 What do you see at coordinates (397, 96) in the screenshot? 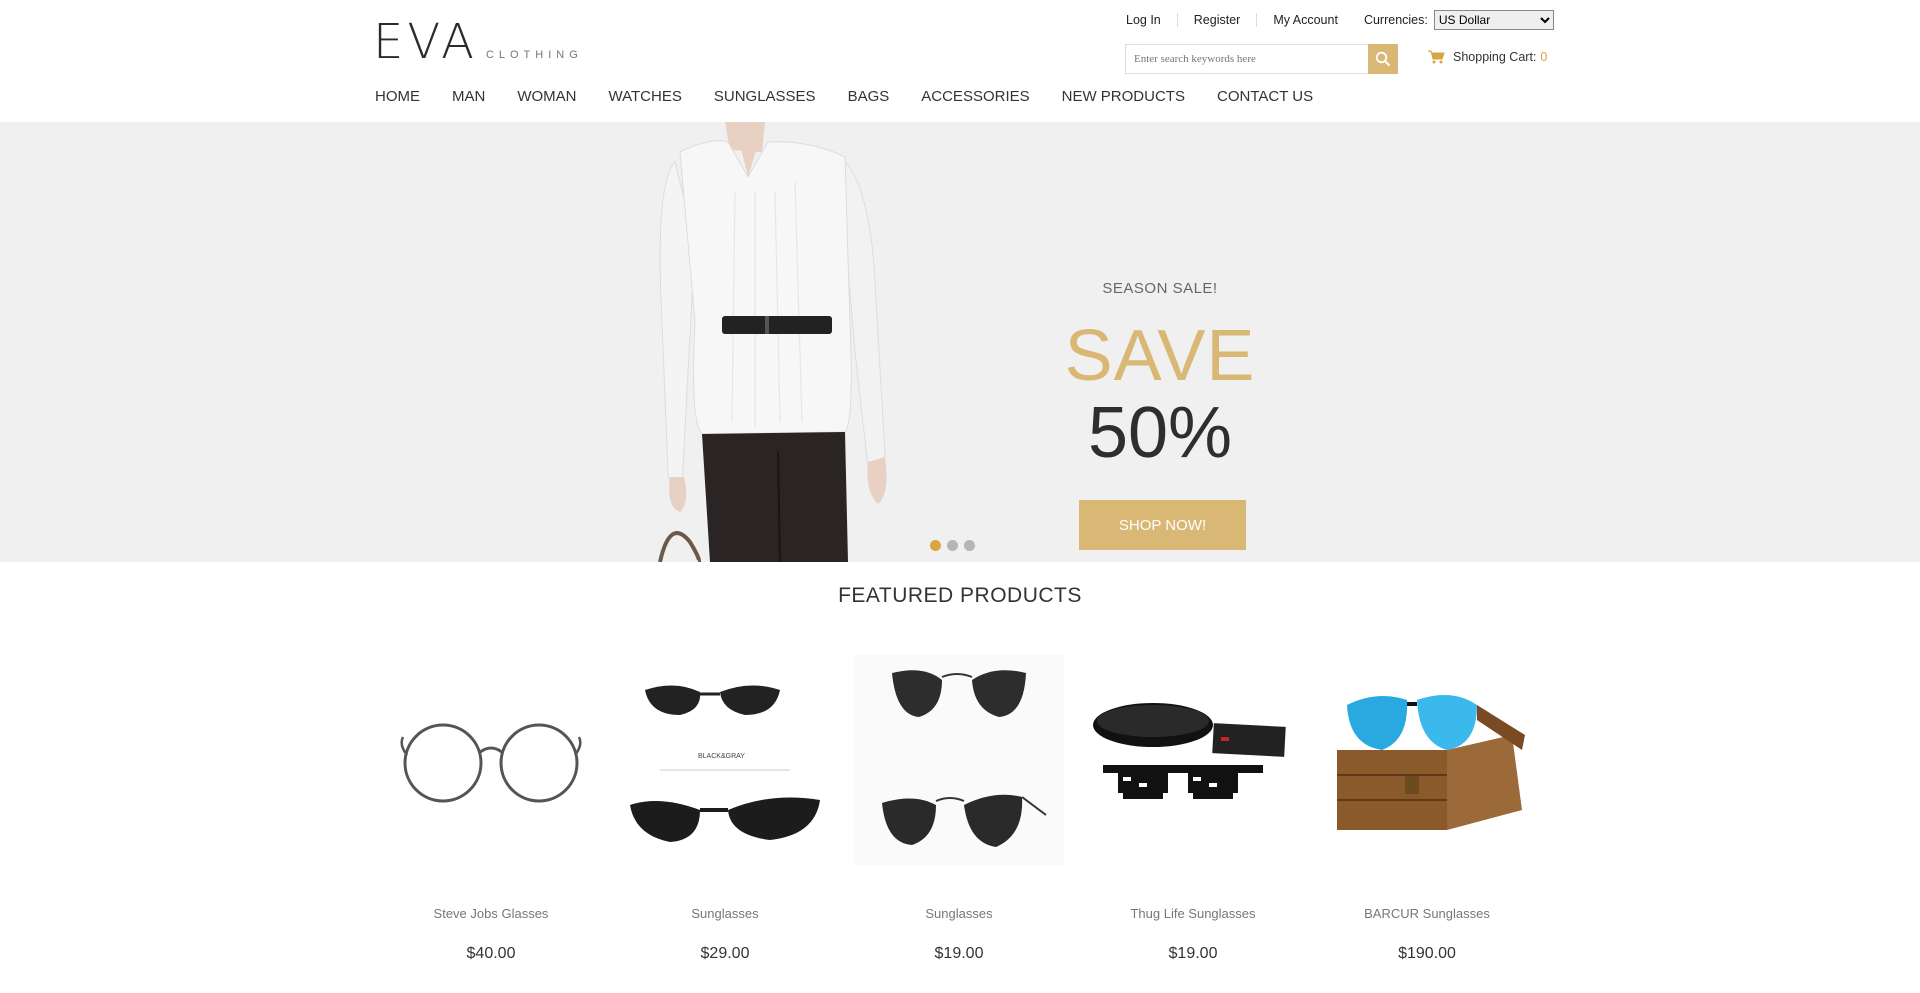
I see `nav-item-home: HOME` at bounding box center [397, 96].